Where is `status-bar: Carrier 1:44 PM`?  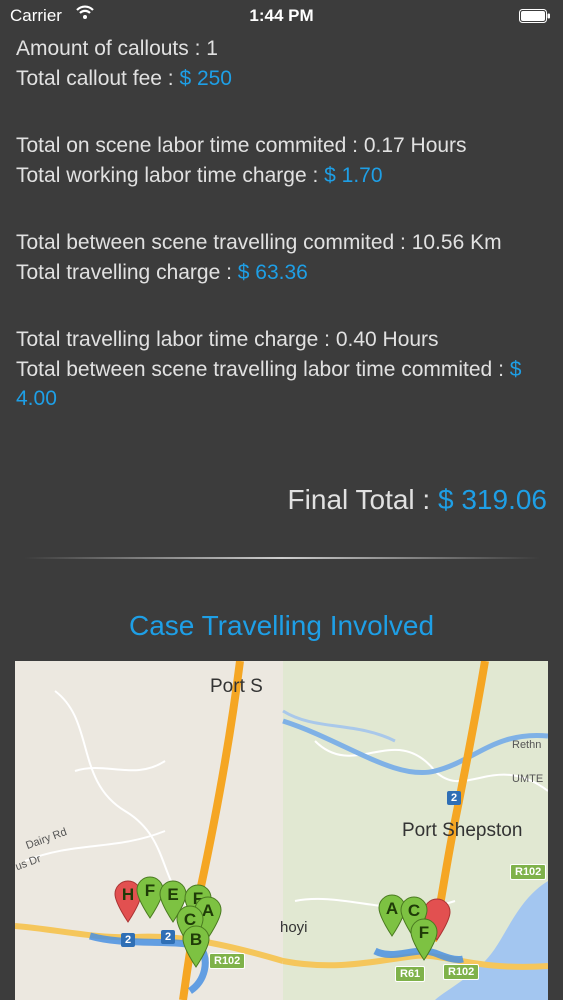
status-bar: Carrier 1:44 PM is located at coordinates (281, 16).